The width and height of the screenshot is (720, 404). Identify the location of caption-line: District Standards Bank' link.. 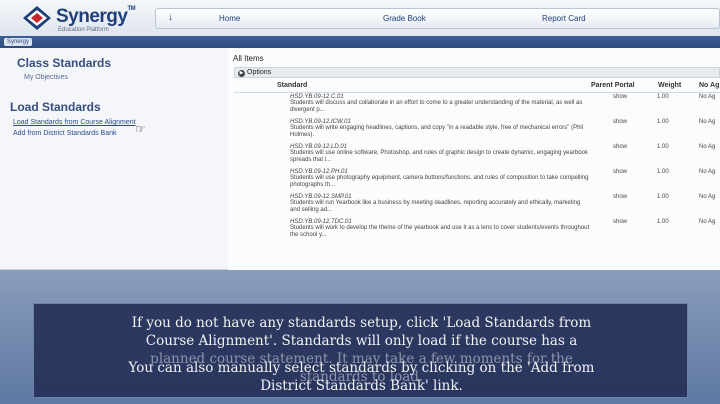
(361, 386).